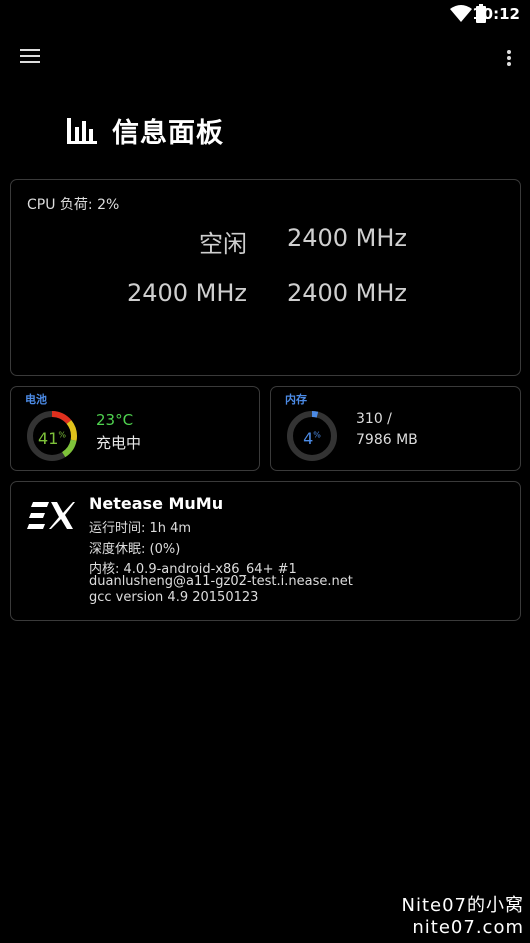 This screenshot has height=943, width=530. Describe the element at coordinates (221, 581) in the screenshot. I see `kernel-builder-text: duanlusheng@a11-gz02-test.i.nease.net` at that location.